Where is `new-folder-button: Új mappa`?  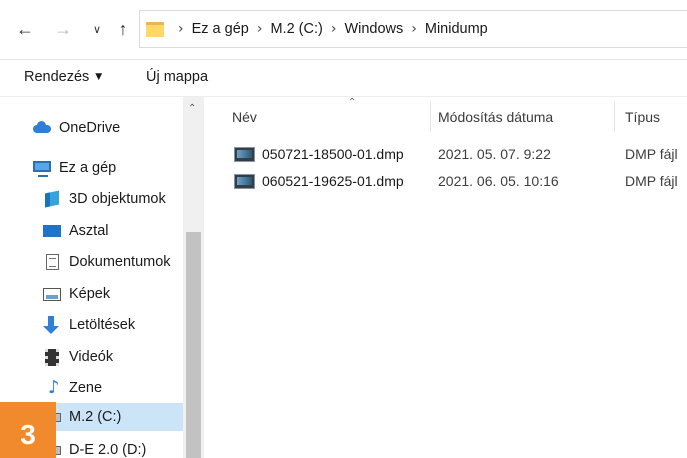 new-folder-button: Új mappa is located at coordinates (177, 77).